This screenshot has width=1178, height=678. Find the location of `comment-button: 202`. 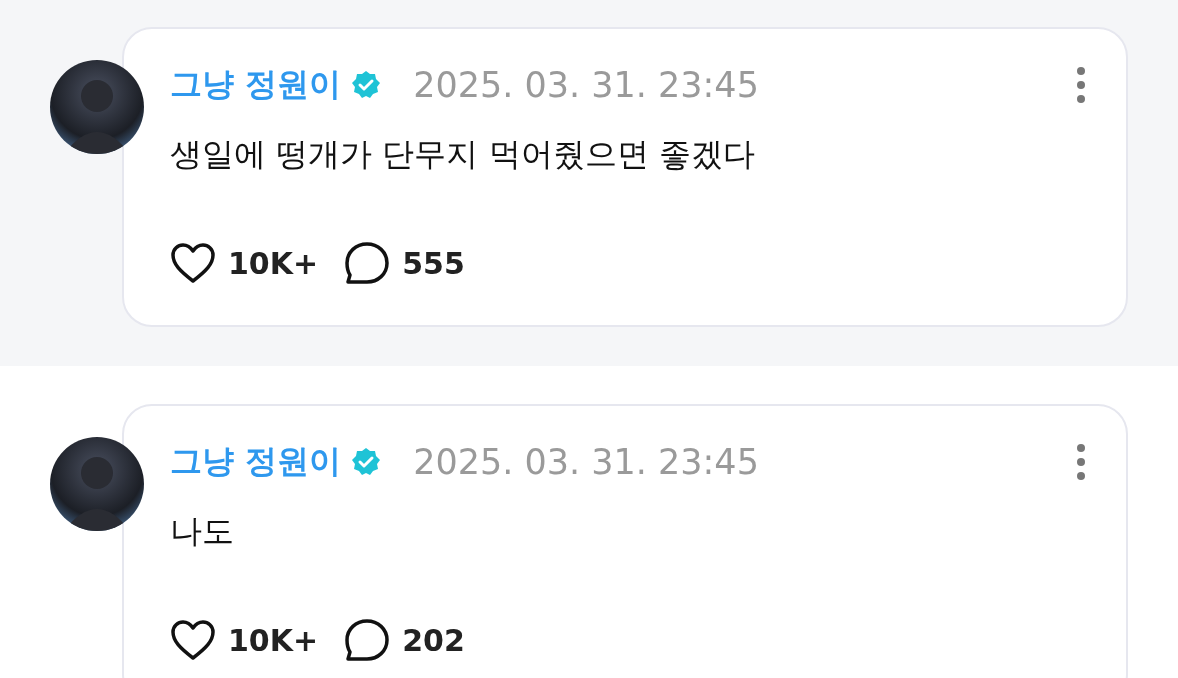

comment-button: 202 is located at coordinates (404, 640).